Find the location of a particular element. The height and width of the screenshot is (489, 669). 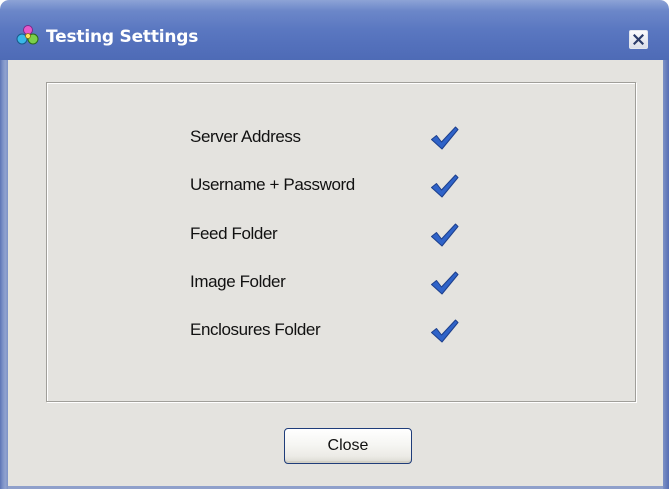

check-row-server-address: Server Address is located at coordinates (335, 138).